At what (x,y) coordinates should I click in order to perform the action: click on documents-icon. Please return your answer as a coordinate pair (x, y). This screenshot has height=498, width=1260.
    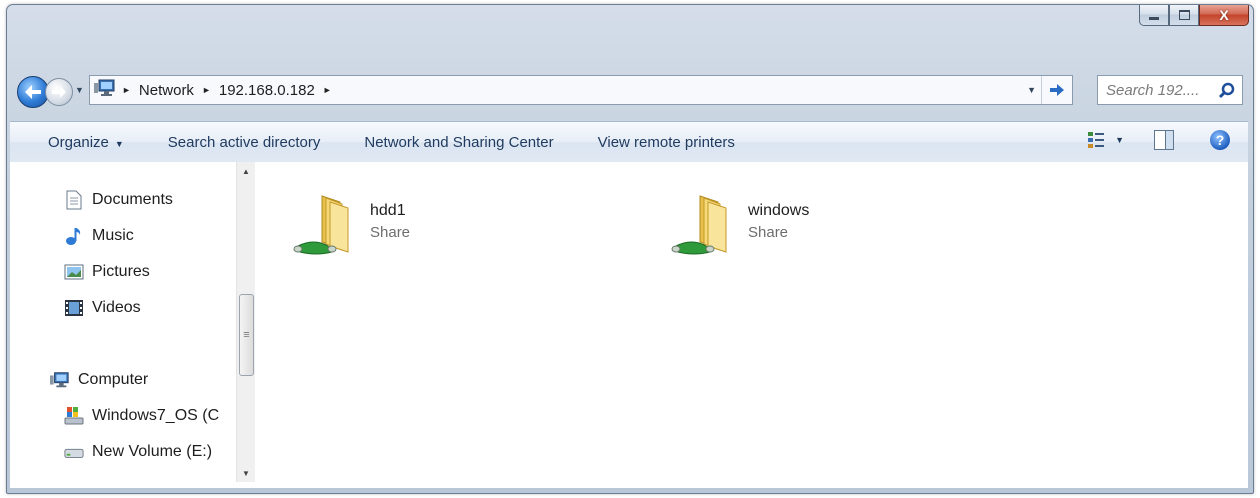
    Looking at the image, I should click on (74, 200).